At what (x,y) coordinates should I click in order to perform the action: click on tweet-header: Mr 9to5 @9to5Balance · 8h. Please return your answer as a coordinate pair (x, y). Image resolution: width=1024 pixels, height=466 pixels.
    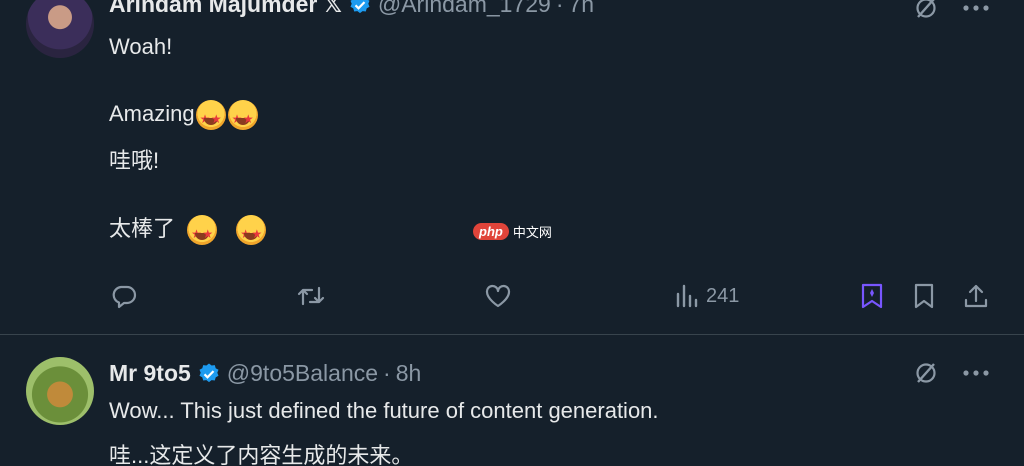
    Looking at the image, I should click on (265, 373).